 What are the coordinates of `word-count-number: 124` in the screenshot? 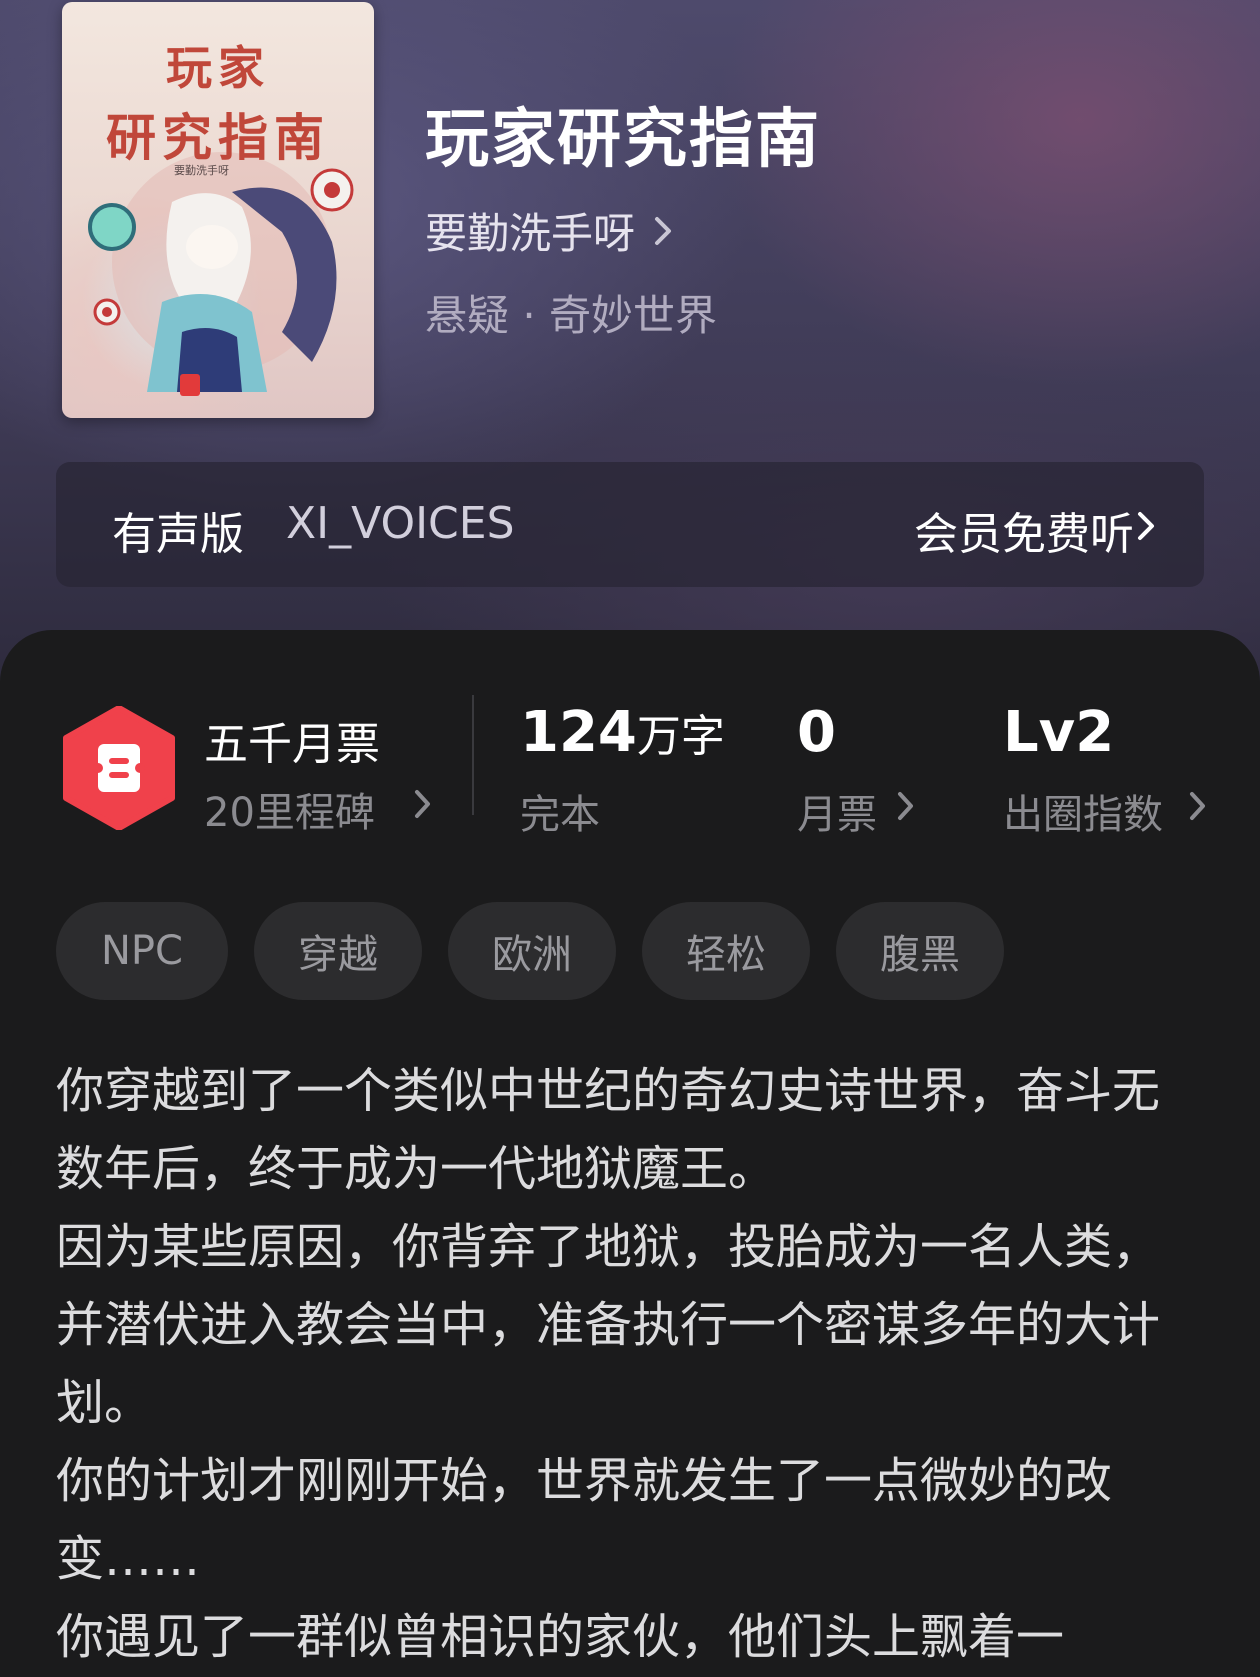 It's located at (578, 732).